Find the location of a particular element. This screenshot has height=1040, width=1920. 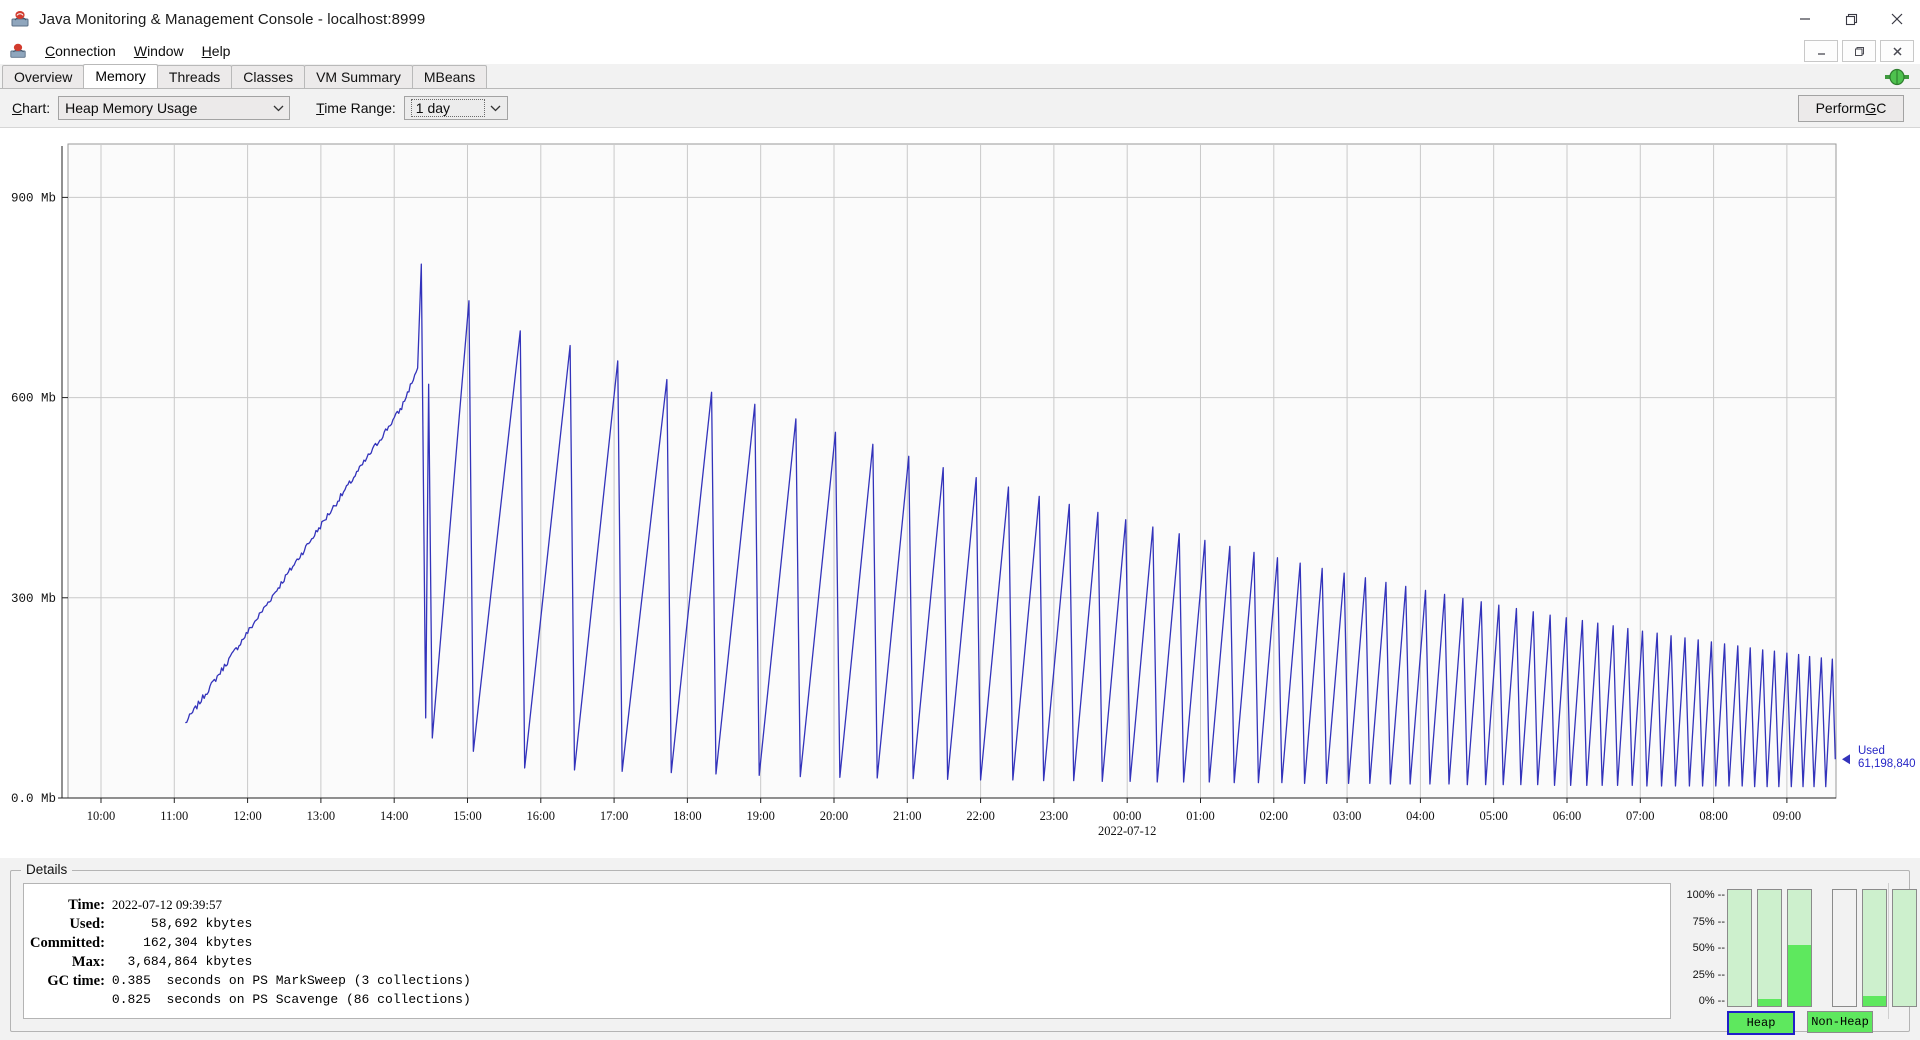

tab-classes: Classes is located at coordinates (268, 76).